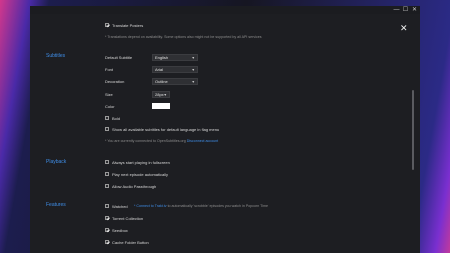 The height and width of the screenshot is (253, 450). Describe the element at coordinates (107, 162) in the screenshot. I see `always-fullscreen-checkbox` at that location.